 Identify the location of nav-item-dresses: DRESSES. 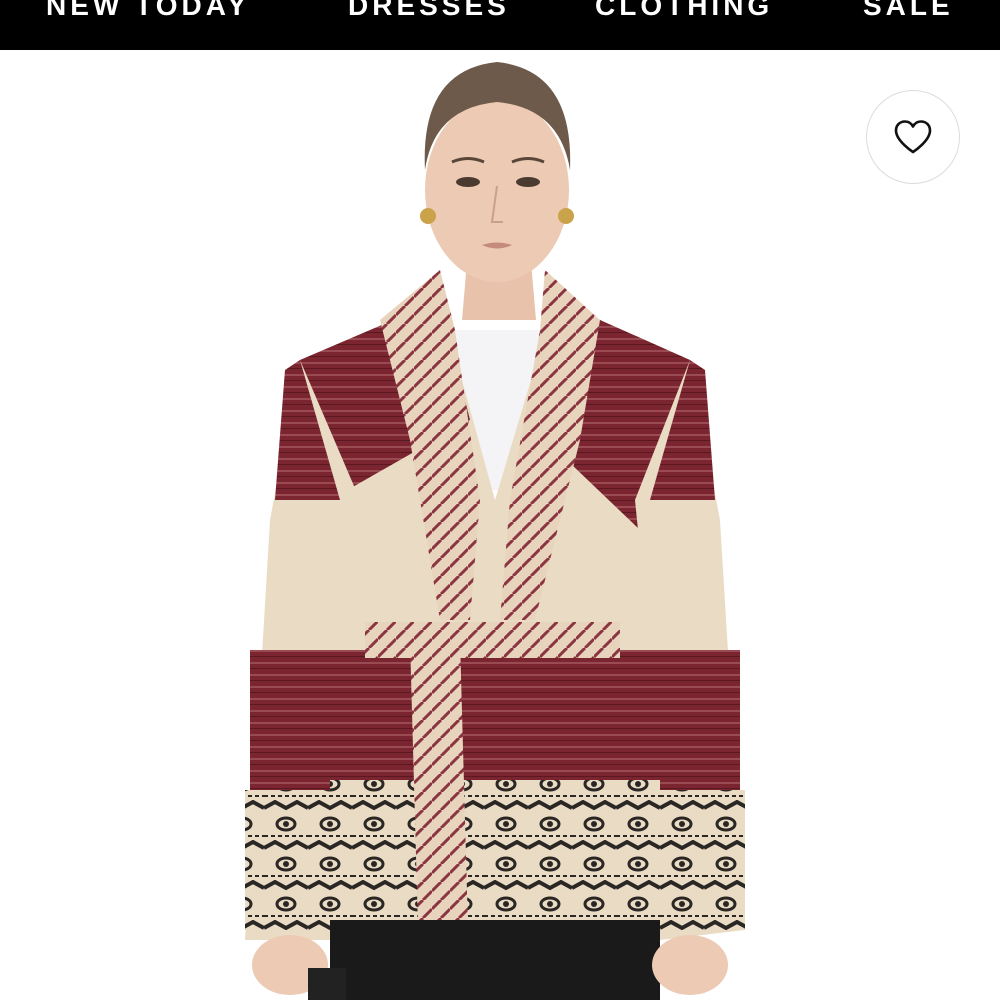
(429, 13).